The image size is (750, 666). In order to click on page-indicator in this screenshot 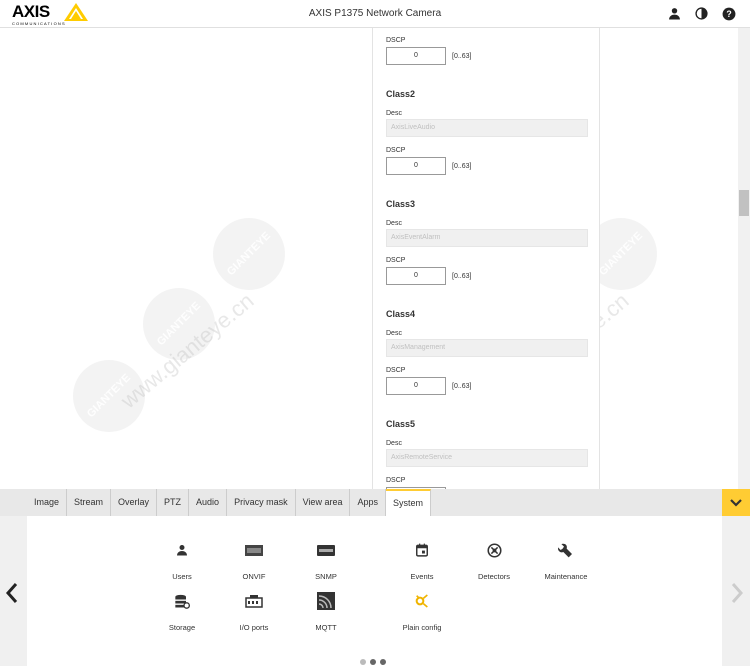, I will do `click(373, 662)`.